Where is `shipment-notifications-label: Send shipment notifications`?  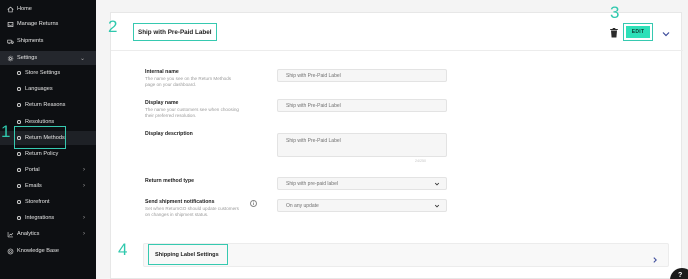
shipment-notifications-label: Send shipment notifications is located at coordinates (180, 202).